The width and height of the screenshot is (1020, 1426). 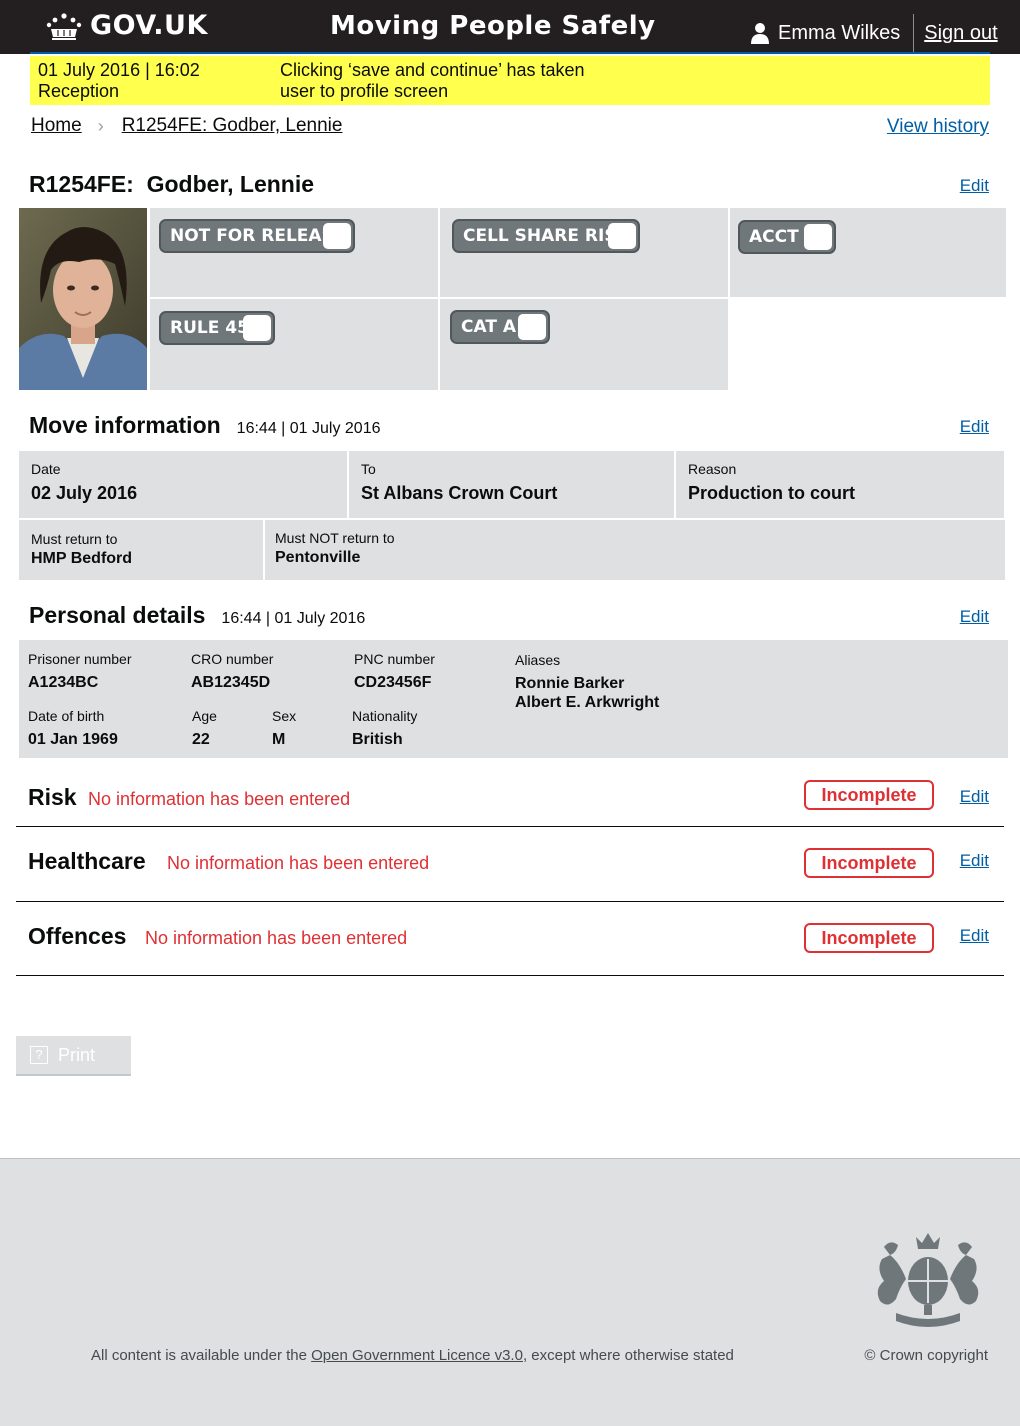 What do you see at coordinates (276, 938) in the screenshot?
I see `offences-empty-message: No information has been entered` at bounding box center [276, 938].